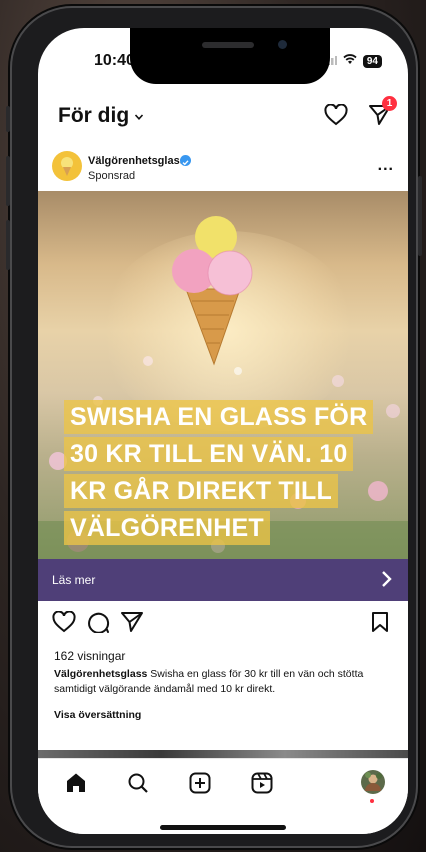 This screenshot has width=426, height=852. Describe the element at coordinates (200, 785) in the screenshot. I see `create-icon` at that location.